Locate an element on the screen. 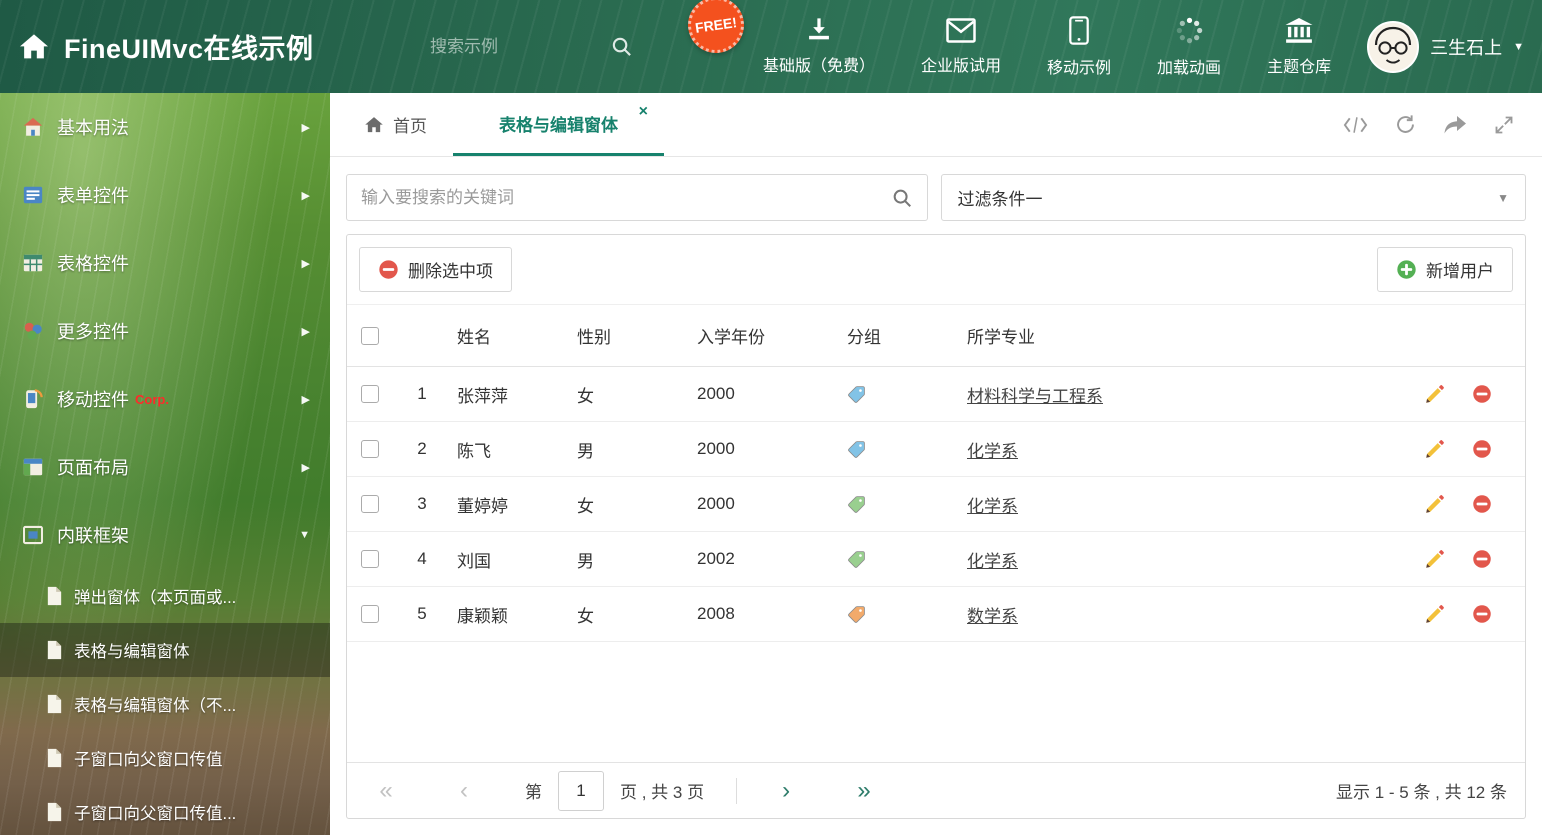 The width and height of the screenshot is (1542, 835). row-number: 4 is located at coordinates (422, 558).